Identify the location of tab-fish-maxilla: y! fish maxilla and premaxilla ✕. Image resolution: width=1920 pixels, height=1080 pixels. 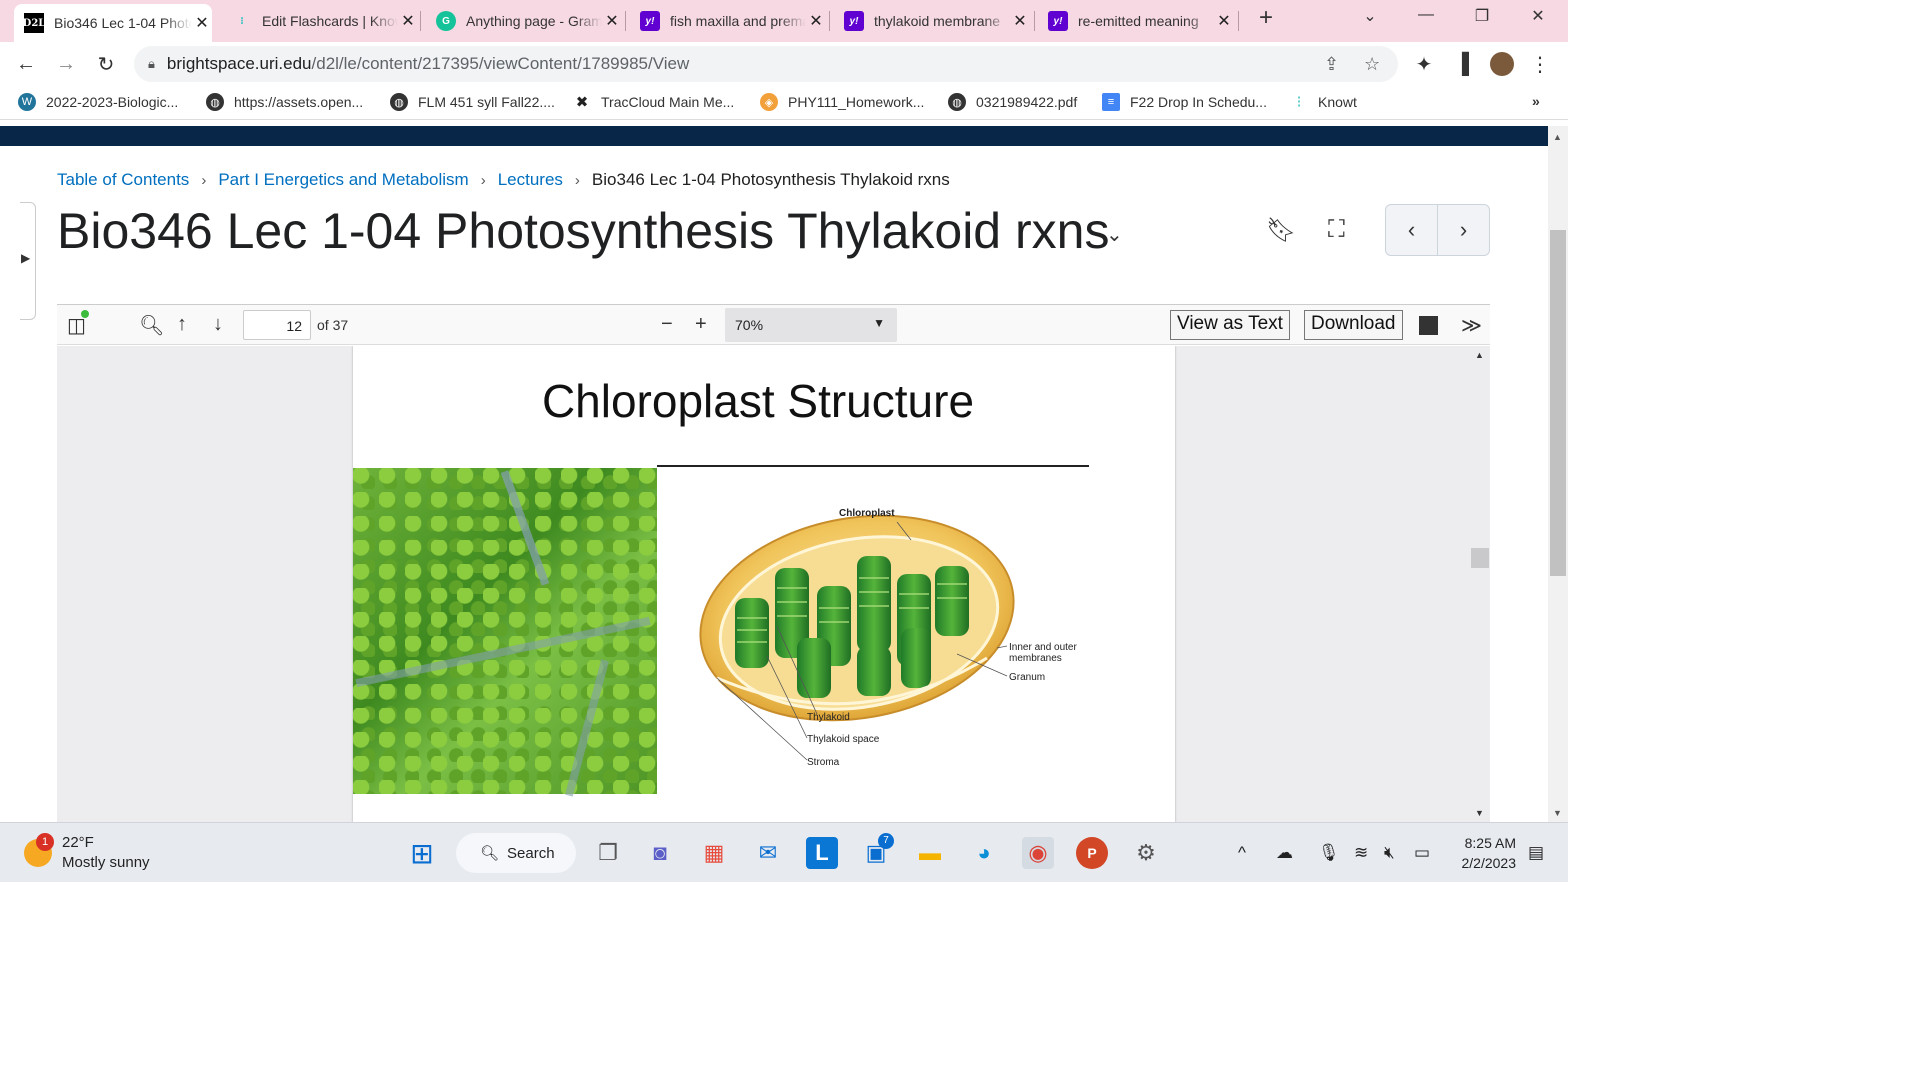
(728, 21).